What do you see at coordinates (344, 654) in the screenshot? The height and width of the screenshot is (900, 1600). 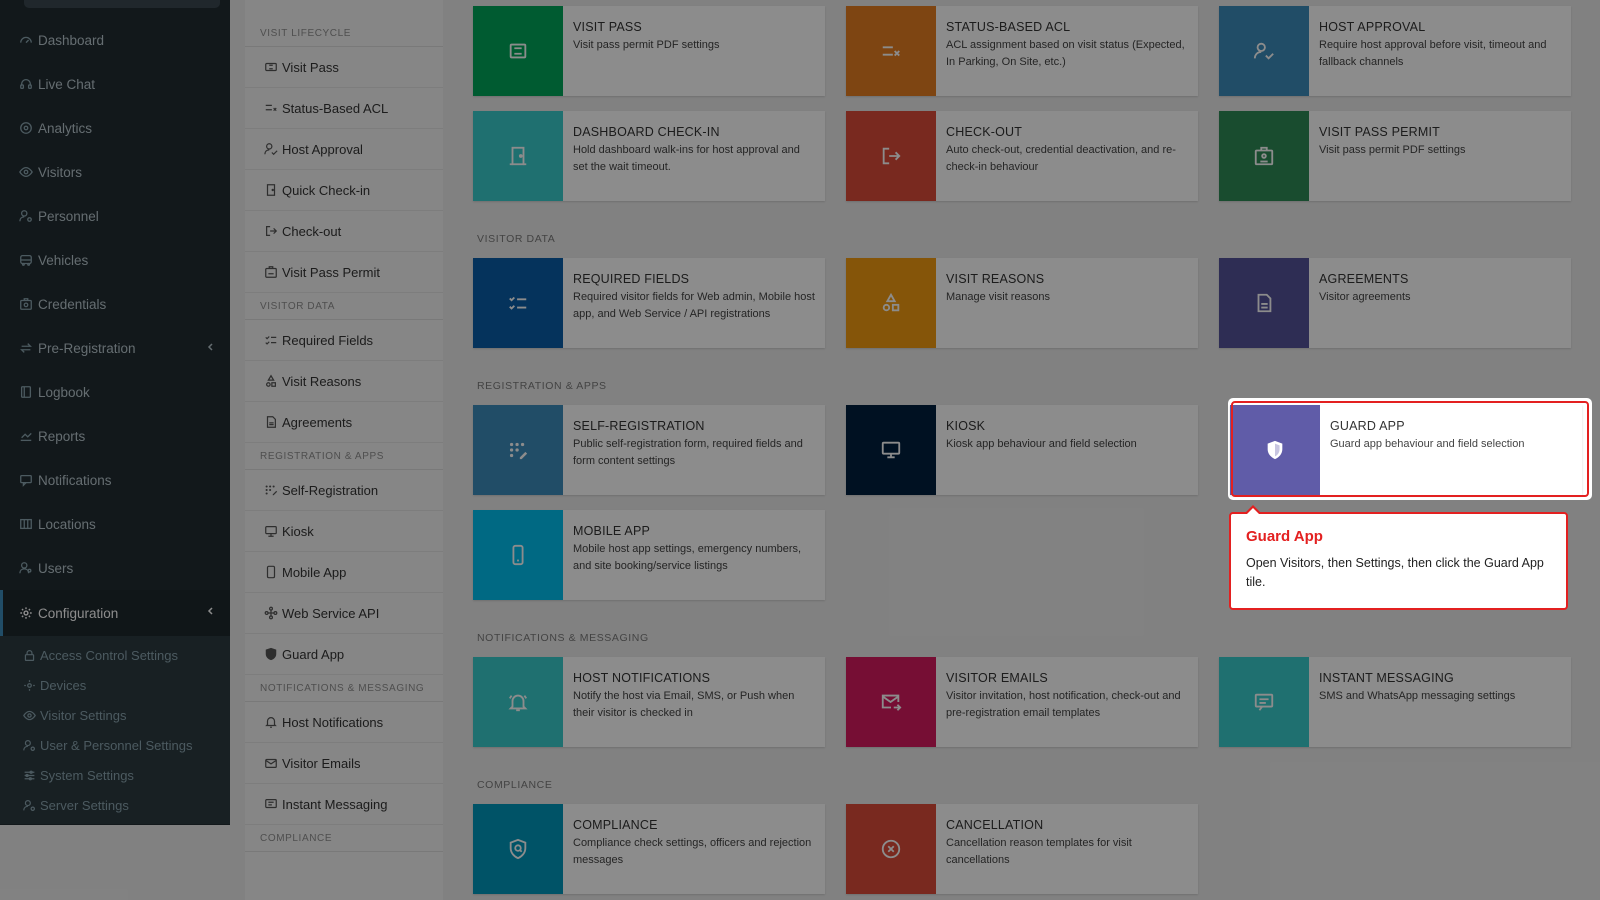 I see `menu-item-guard-app: Guard App` at bounding box center [344, 654].